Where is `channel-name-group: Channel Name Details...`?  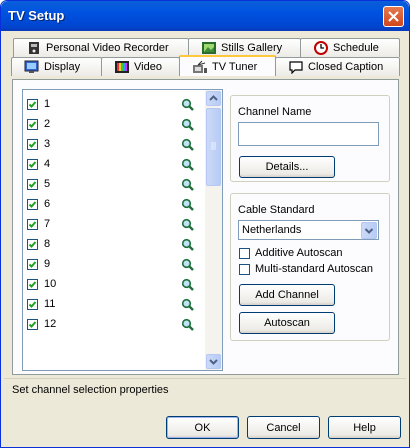 channel-name-group: Channel Name Details... is located at coordinates (310, 138).